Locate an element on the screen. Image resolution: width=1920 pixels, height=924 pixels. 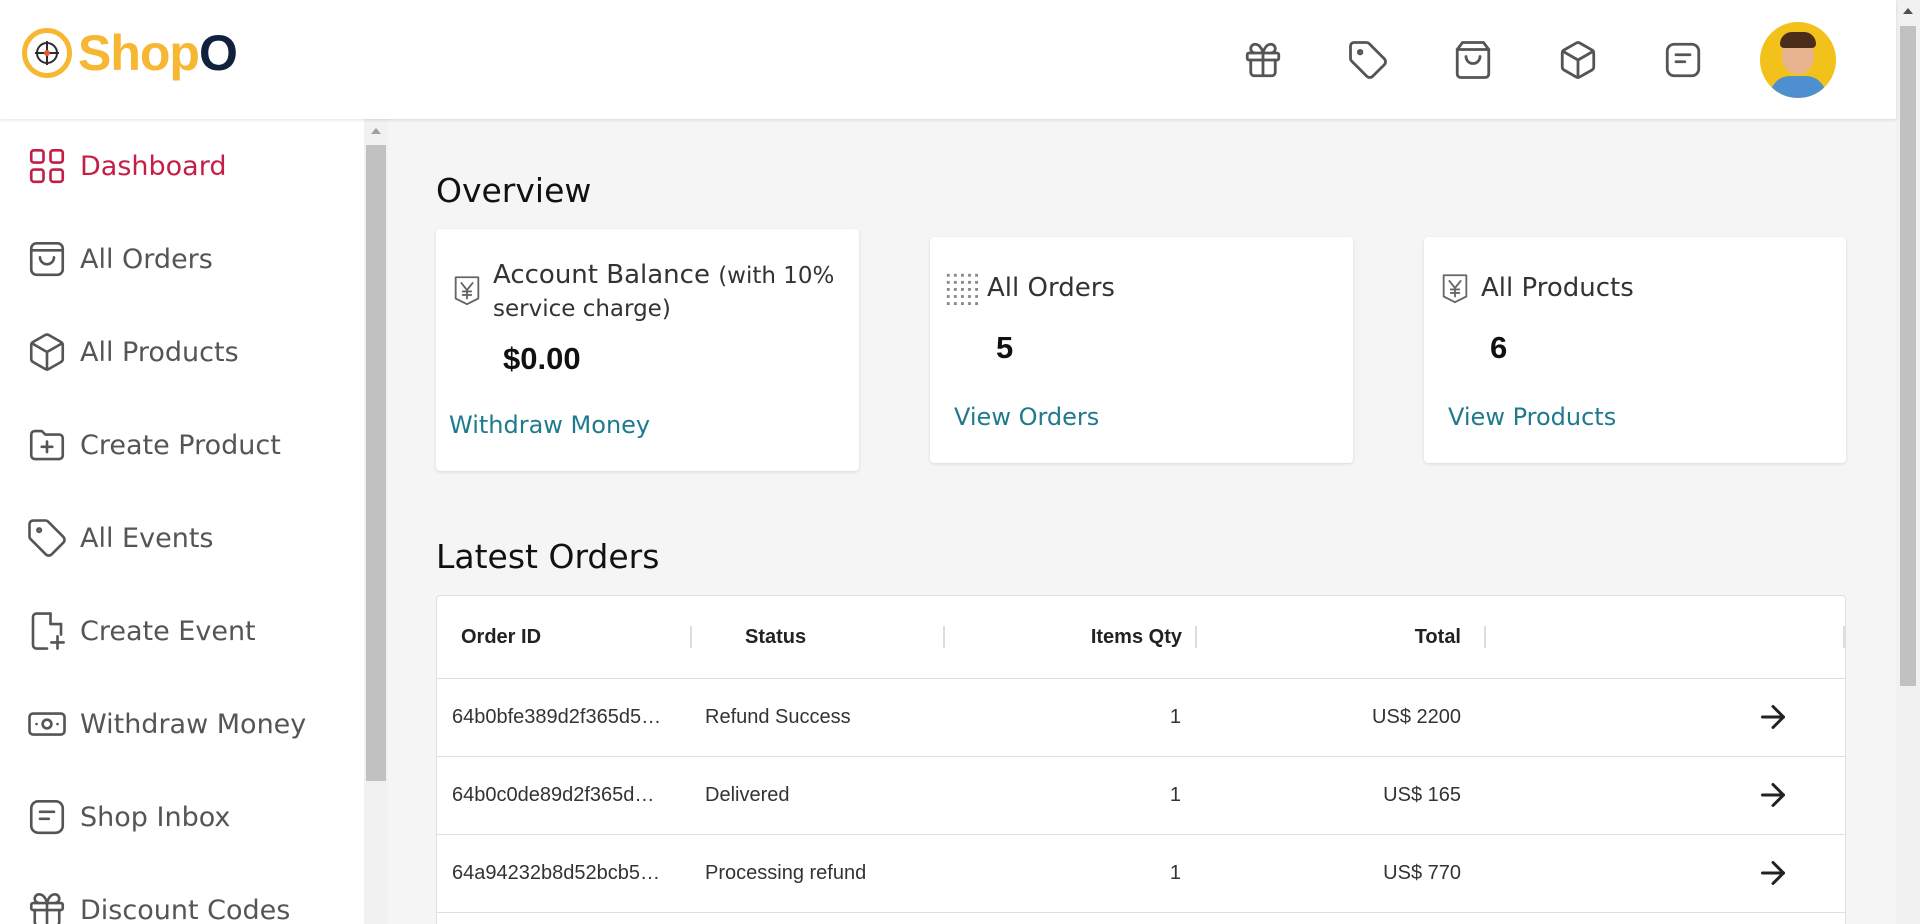
all-products-card: All Products 6 View Products is located at coordinates (1635, 350).